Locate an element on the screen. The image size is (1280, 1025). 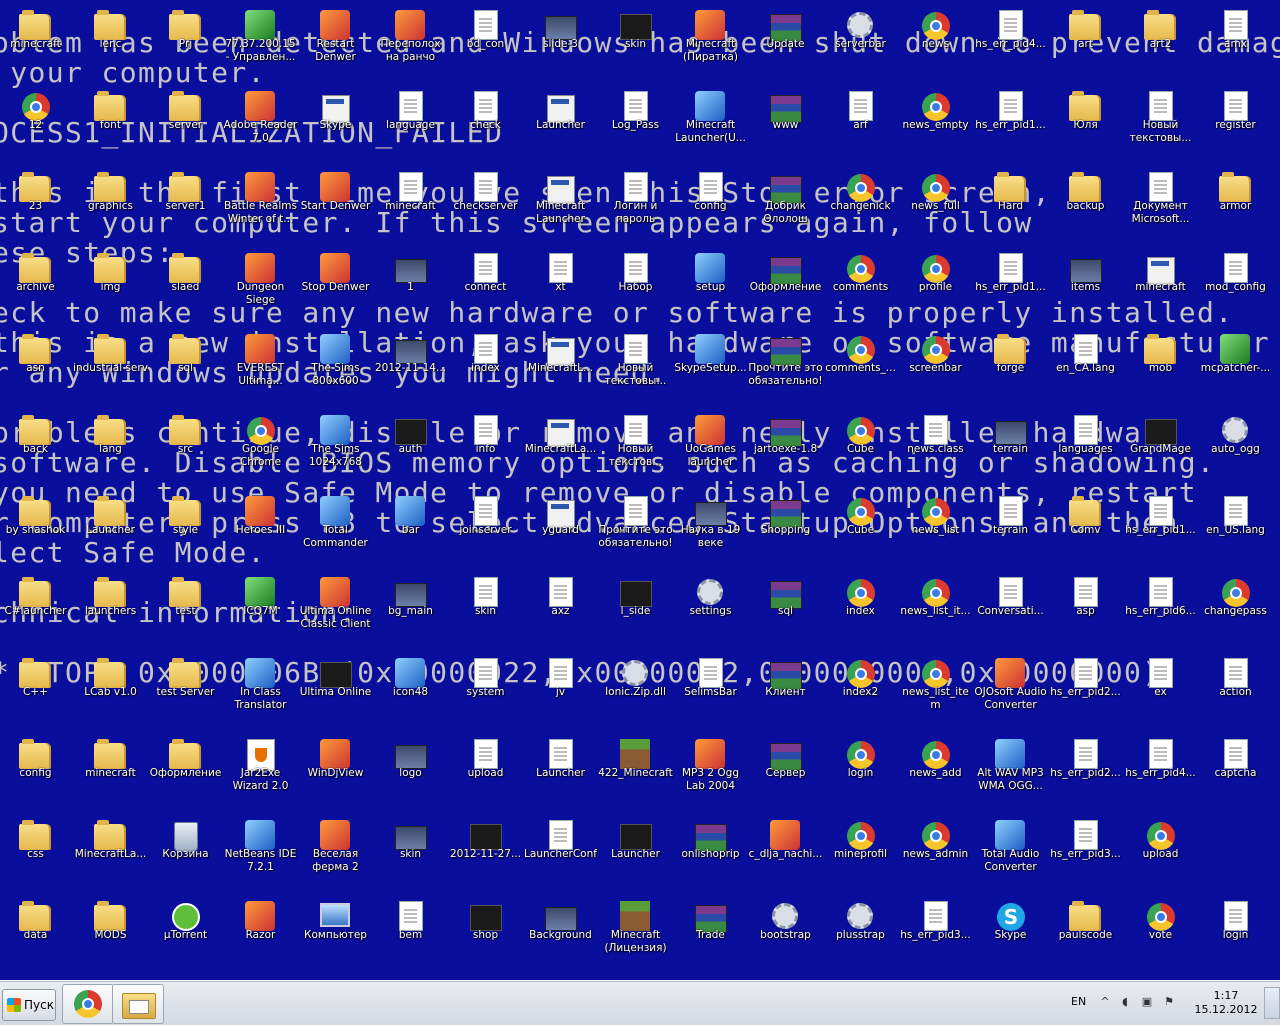
desktop-icon: comments is located at coordinates (860, 286).